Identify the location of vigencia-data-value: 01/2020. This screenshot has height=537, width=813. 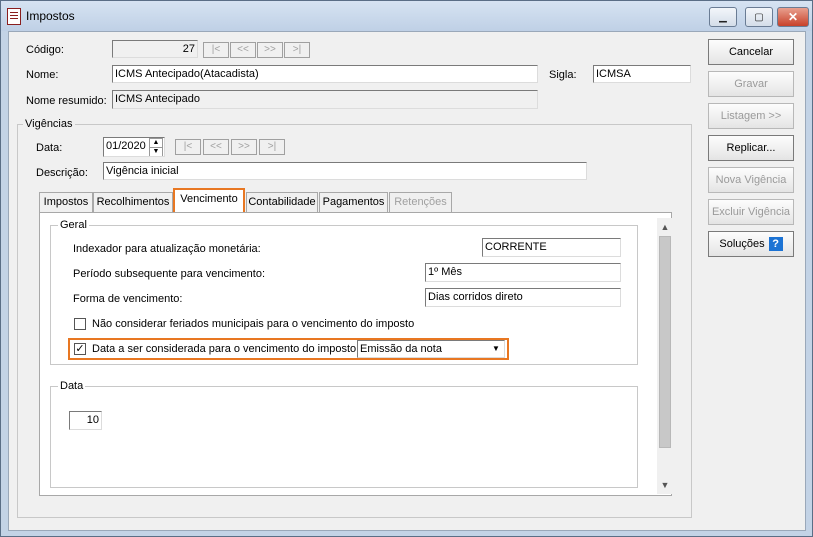
(126, 146).